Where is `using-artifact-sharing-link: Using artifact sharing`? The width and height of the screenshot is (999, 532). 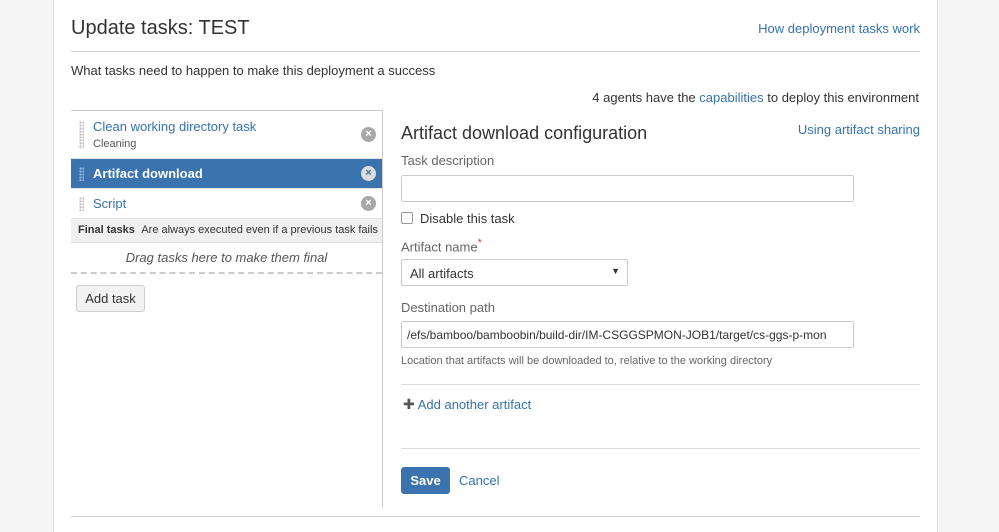 using-artifact-sharing-link: Using artifact sharing is located at coordinates (859, 129).